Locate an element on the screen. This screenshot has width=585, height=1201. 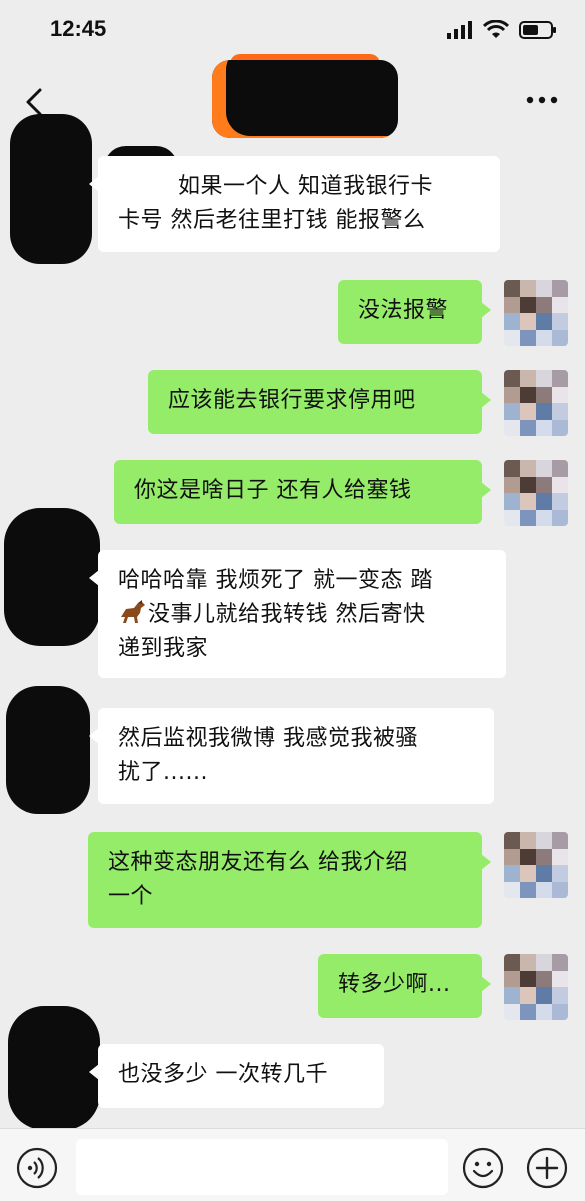
message-line: 这种变态朋友还有么 给我介绍 is located at coordinates (258, 862).